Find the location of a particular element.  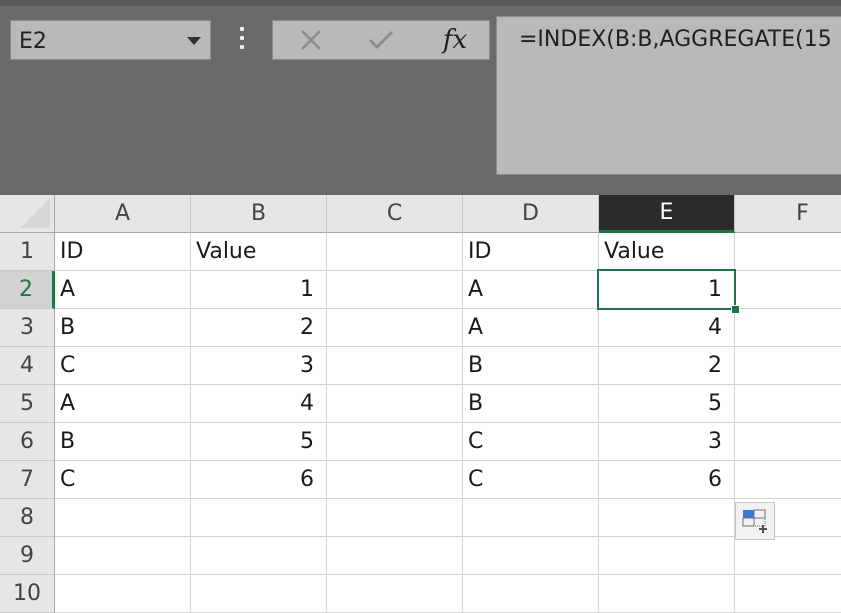

quick-analysis-icon is located at coordinates (754, 521).